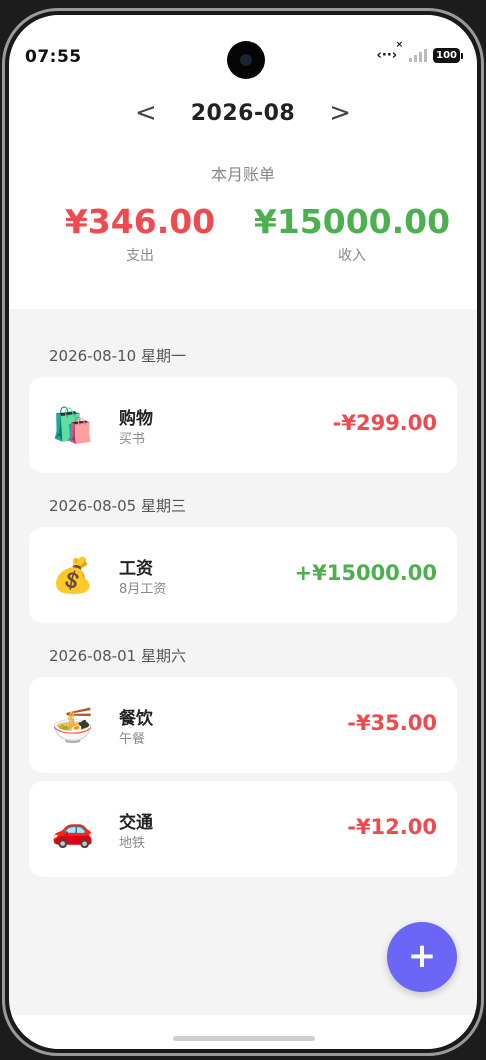  What do you see at coordinates (136, 719) in the screenshot?
I see `transaction-category: 餐饮` at bounding box center [136, 719].